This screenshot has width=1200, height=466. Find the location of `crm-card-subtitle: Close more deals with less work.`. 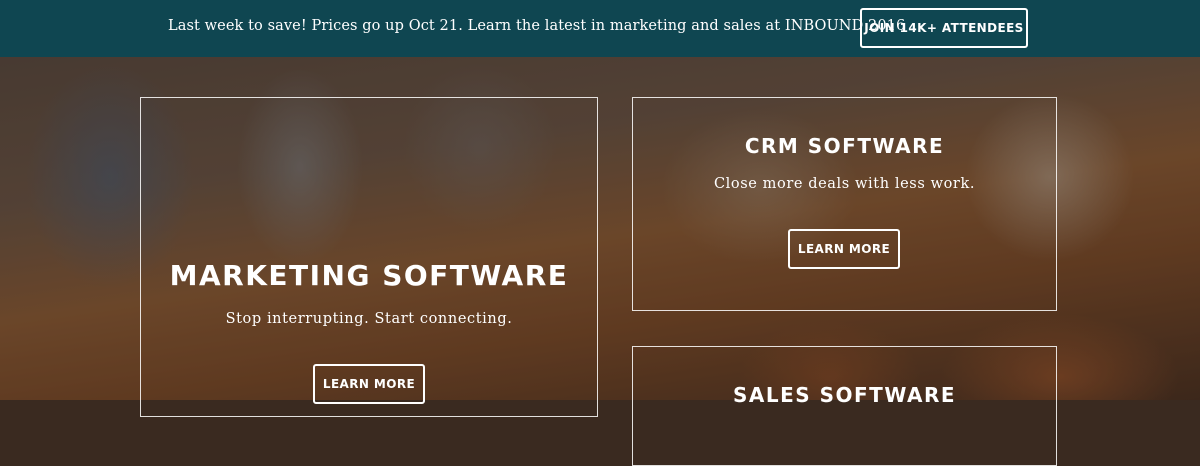

crm-card-subtitle: Close more deals with less work. is located at coordinates (844, 184).